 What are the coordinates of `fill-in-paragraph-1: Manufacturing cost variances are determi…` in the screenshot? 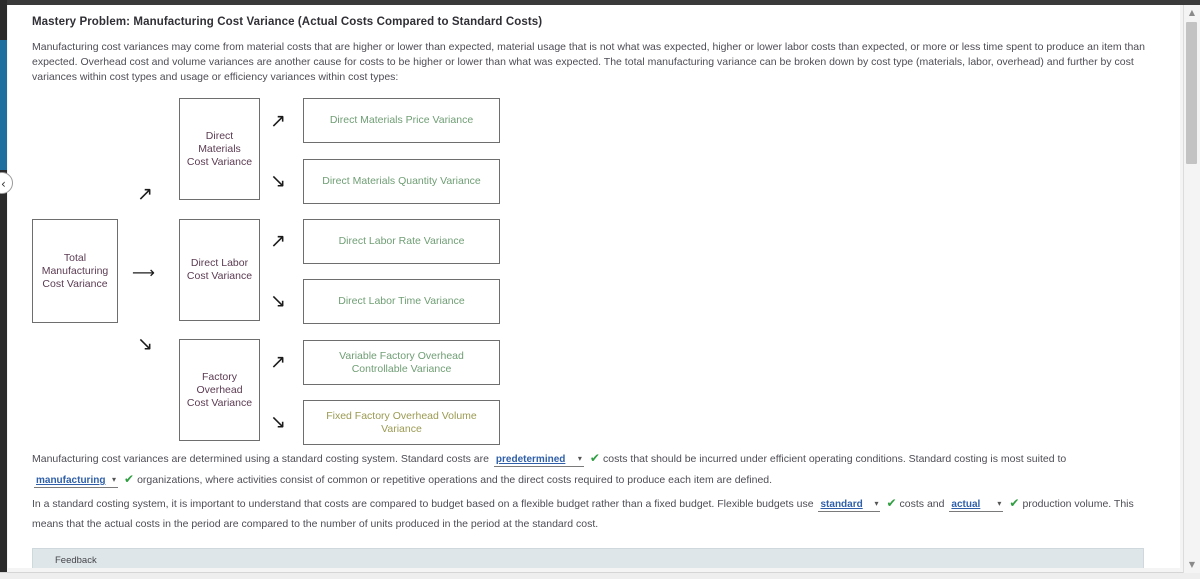 It's located at (588, 467).